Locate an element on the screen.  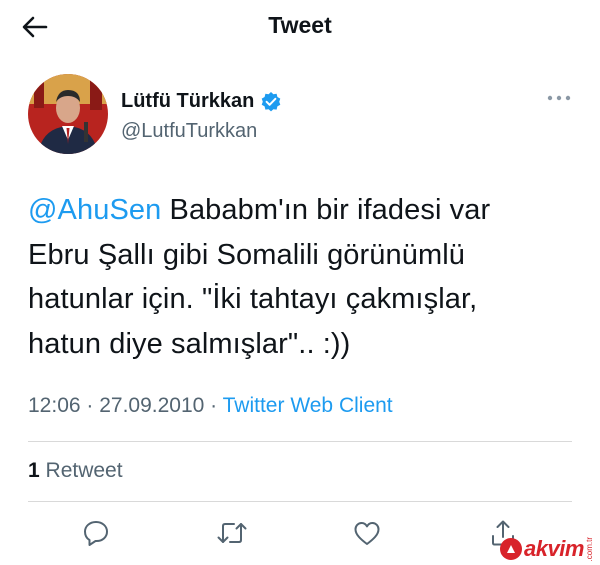
page-title: Tweet is located at coordinates (300, 25).